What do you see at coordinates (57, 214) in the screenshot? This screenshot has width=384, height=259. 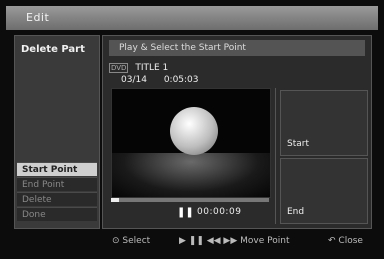 I see `menu-done: Done` at bounding box center [57, 214].